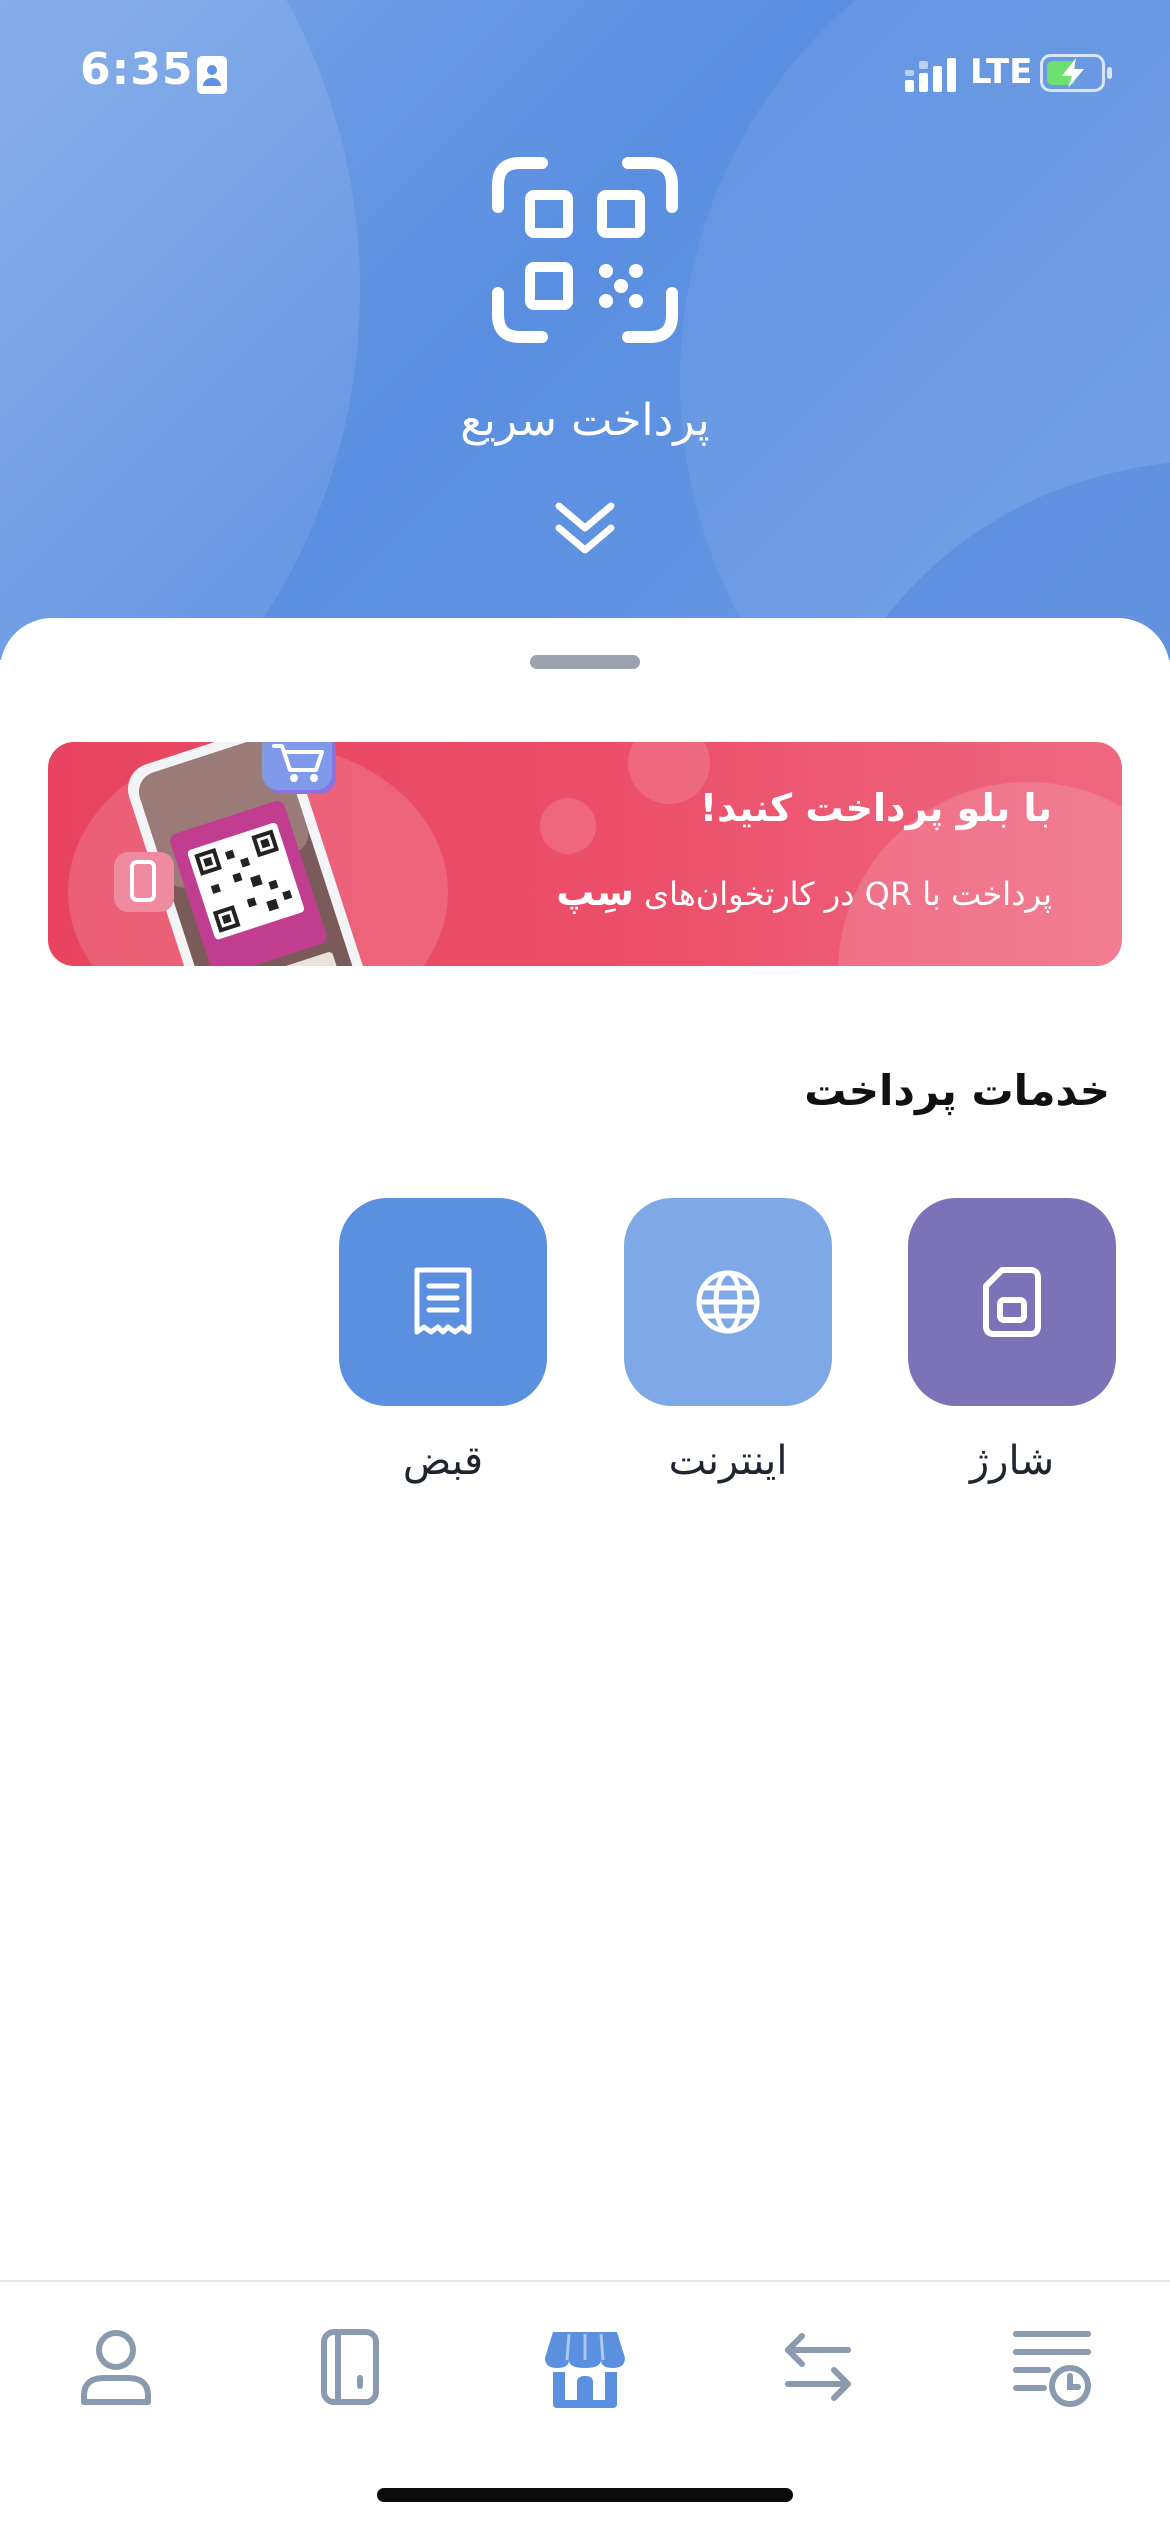 This screenshot has height=2532, width=1170. What do you see at coordinates (585, 662) in the screenshot?
I see `drag-handle` at bounding box center [585, 662].